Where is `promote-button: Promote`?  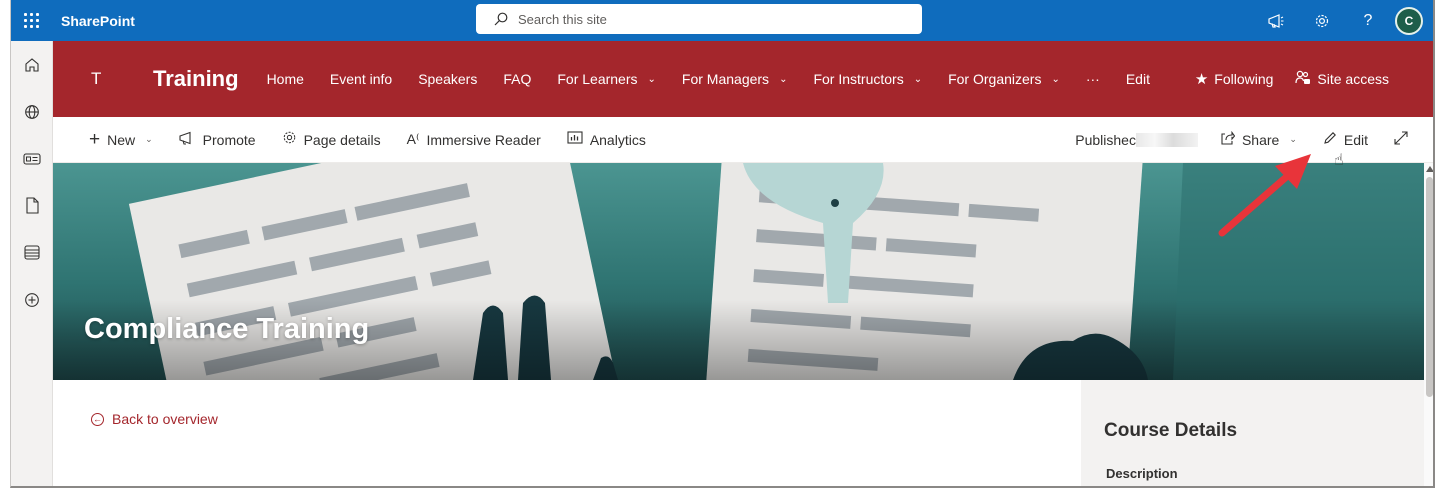
promote-button: Promote is located at coordinates (217, 140).